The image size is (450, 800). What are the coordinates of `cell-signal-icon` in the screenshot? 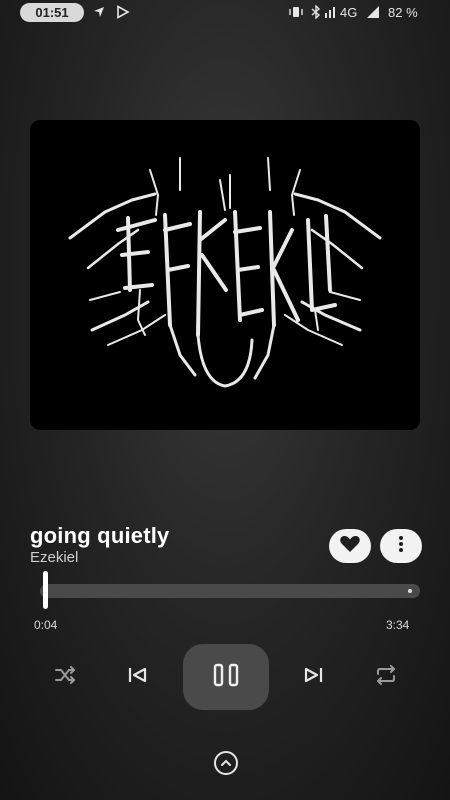 It's located at (373, 14).